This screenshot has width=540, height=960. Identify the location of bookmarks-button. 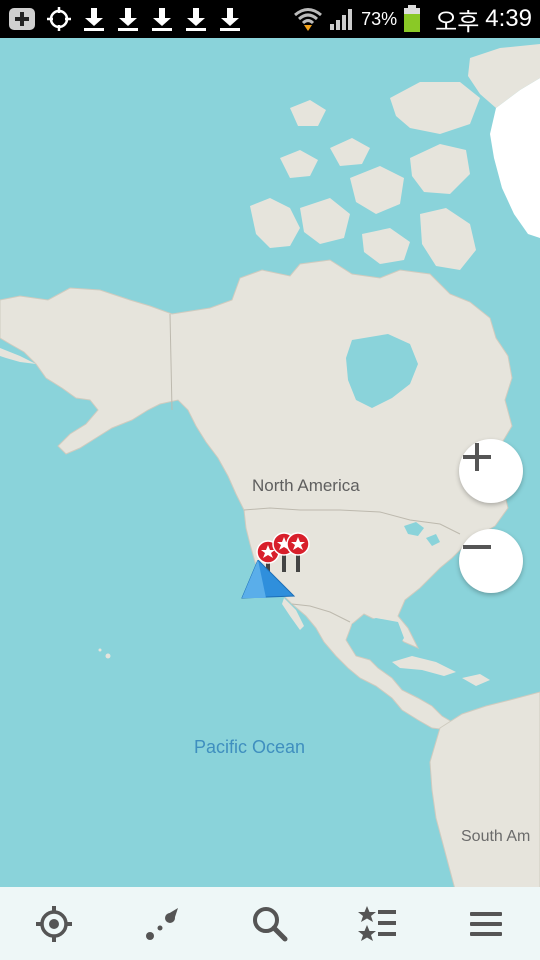
(378, 924).